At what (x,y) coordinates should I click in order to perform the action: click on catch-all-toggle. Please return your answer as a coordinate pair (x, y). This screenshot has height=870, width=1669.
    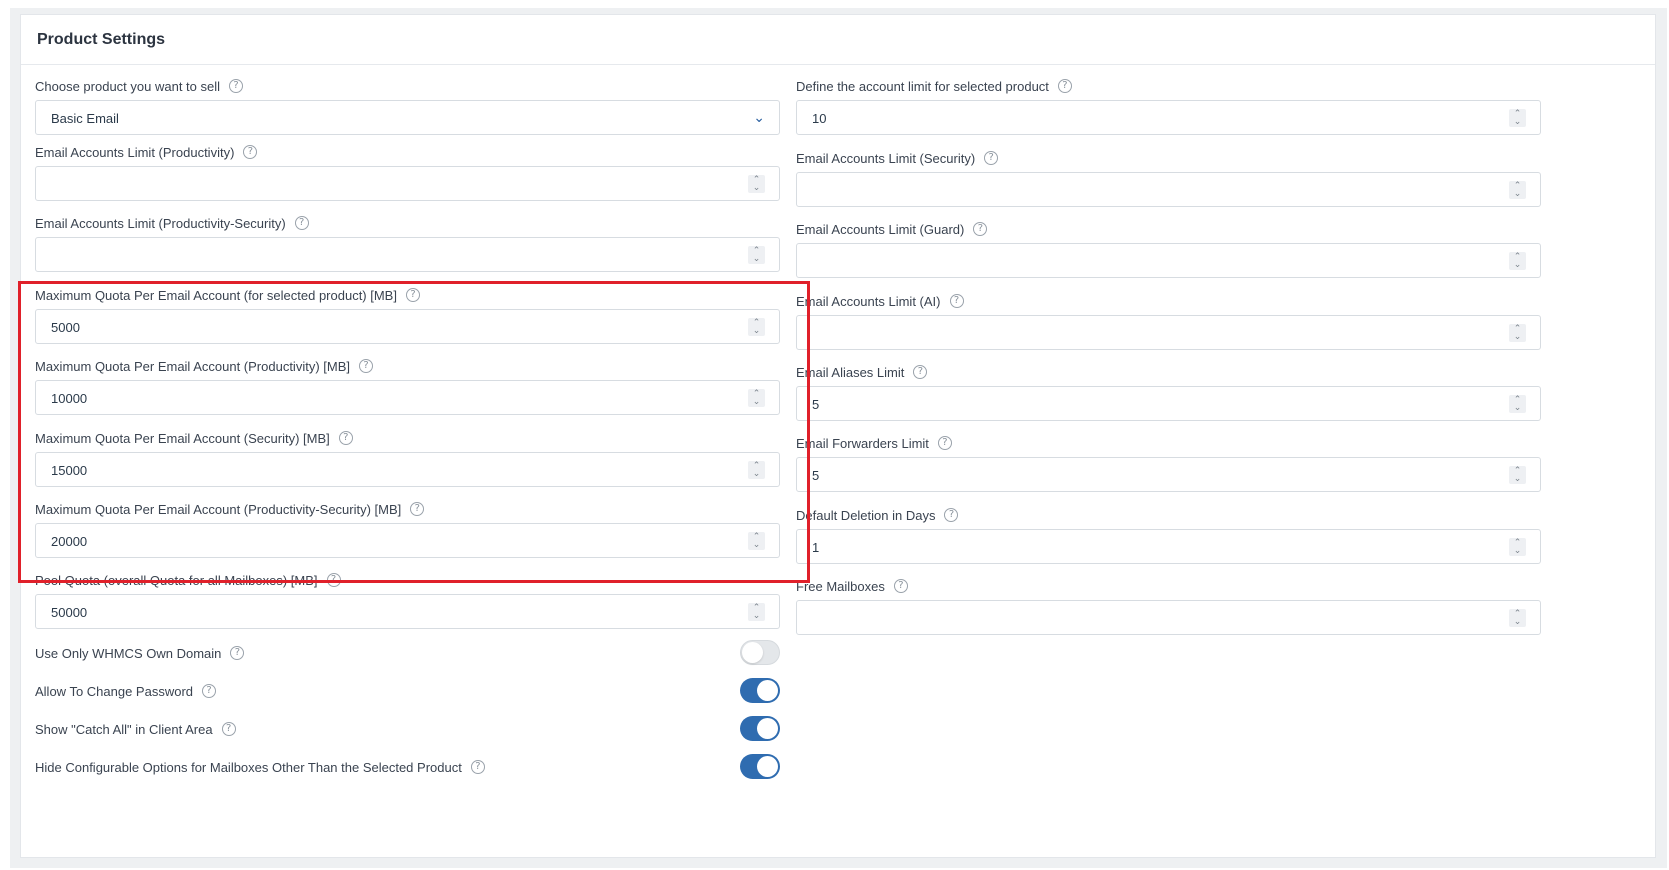
    Looking at the image, I should click on (760, 728).